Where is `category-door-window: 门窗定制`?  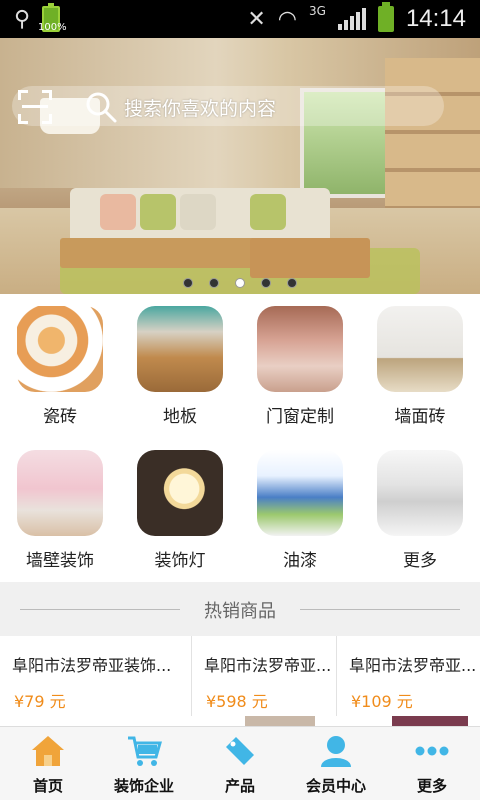 category-door-window: 门窗定制 is located at coordinates (300, 366).